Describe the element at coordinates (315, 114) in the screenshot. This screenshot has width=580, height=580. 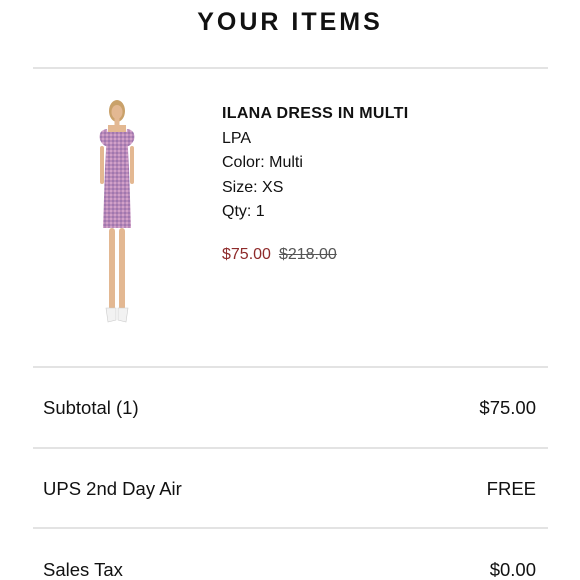
I see `item-name: ILANA DRESS IN MULTI` at that location.